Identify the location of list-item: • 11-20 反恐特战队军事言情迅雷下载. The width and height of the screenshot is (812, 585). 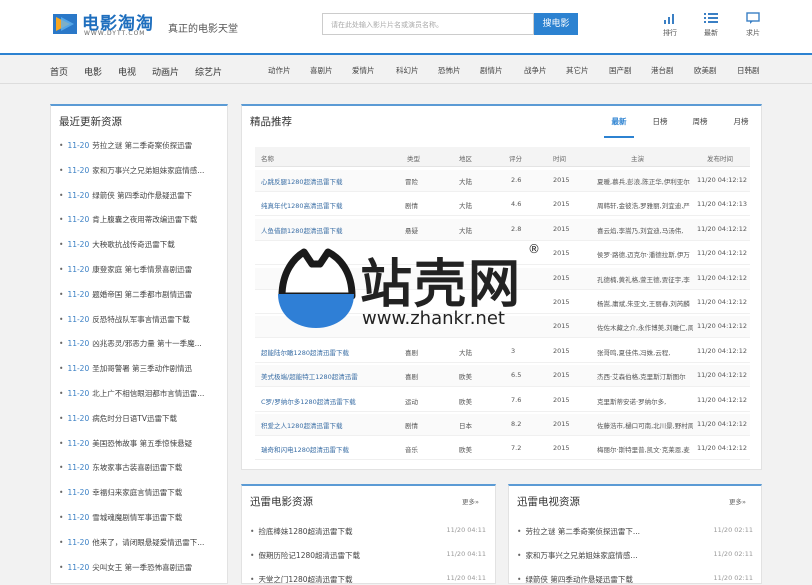
(124, 319).